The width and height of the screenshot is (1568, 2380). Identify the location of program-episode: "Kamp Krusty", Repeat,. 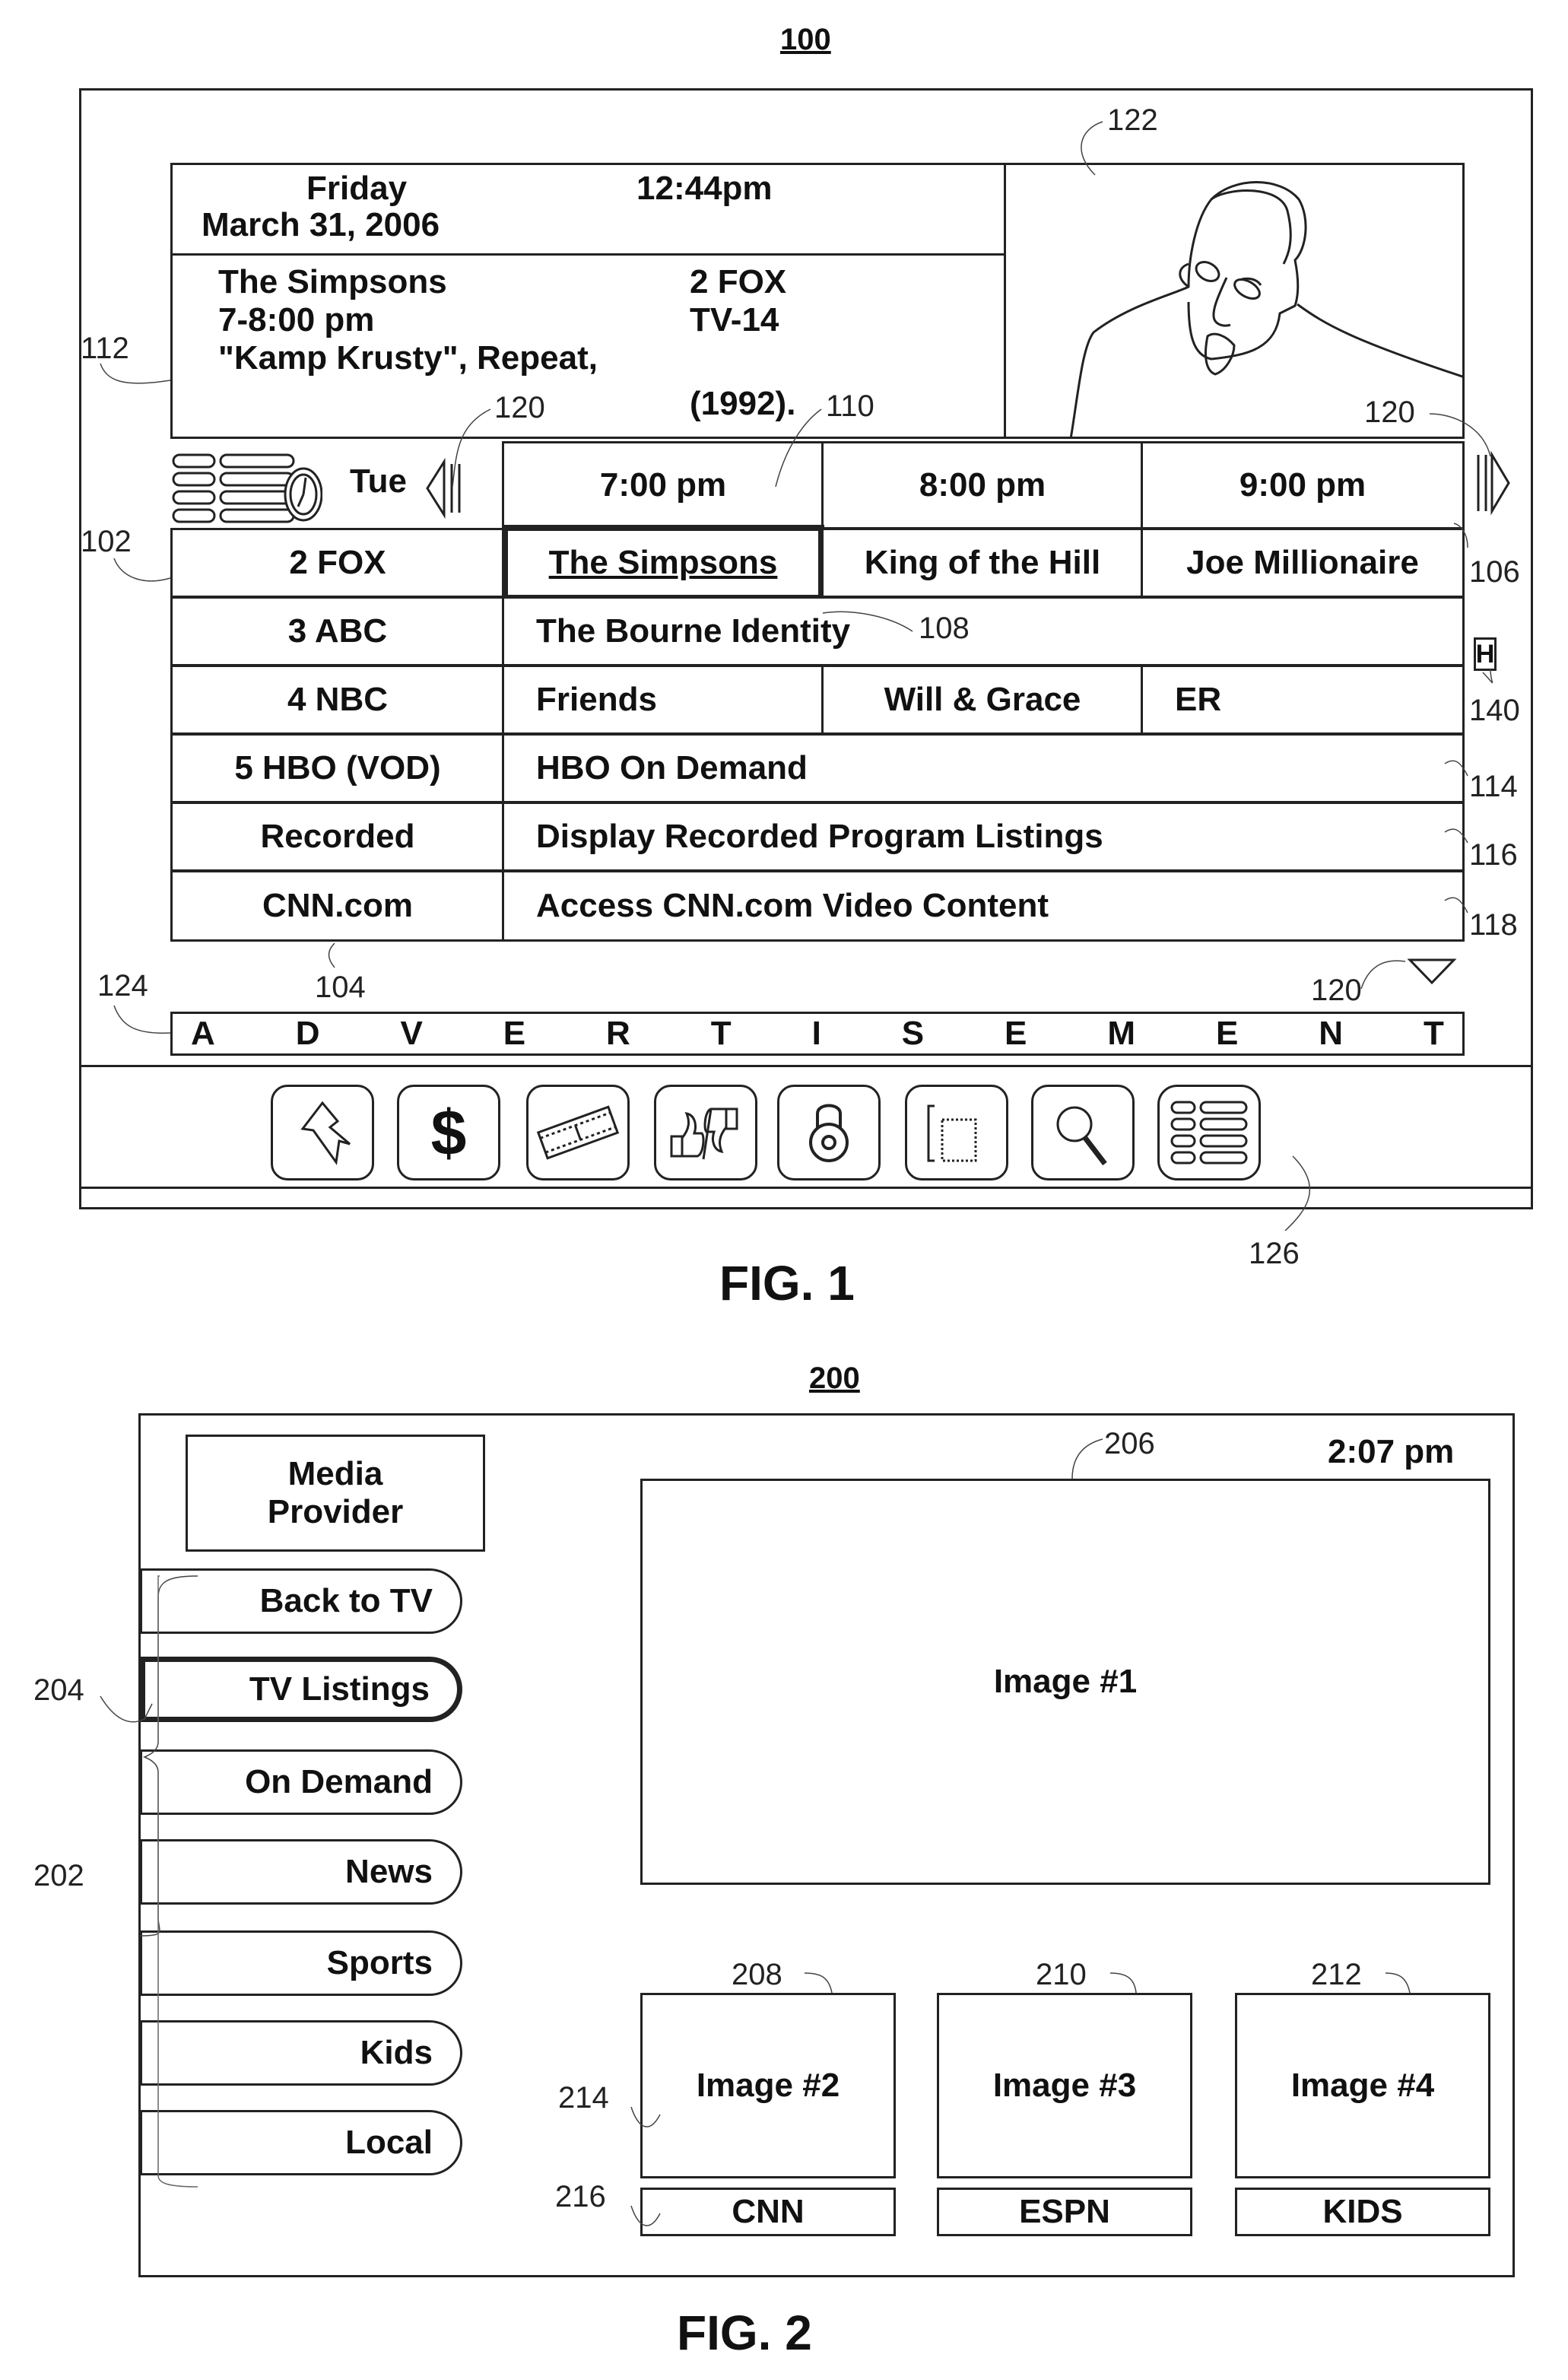
(408, 358).